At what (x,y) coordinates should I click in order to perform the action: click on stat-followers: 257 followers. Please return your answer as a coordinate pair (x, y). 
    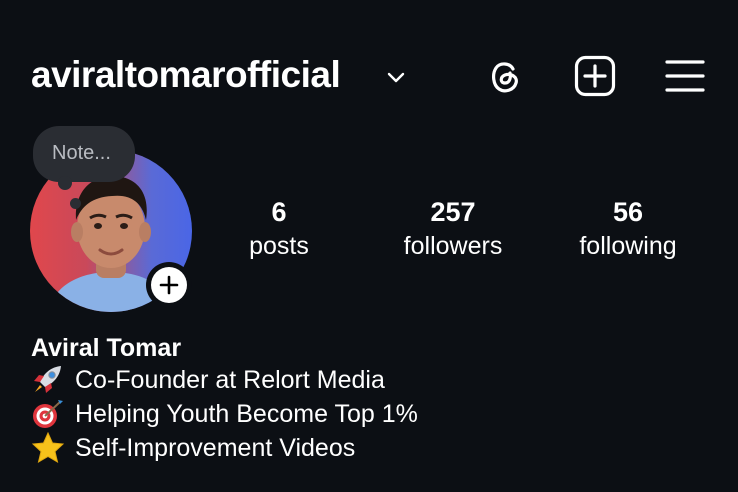
    Looking at the image, I should click on (453, 229).